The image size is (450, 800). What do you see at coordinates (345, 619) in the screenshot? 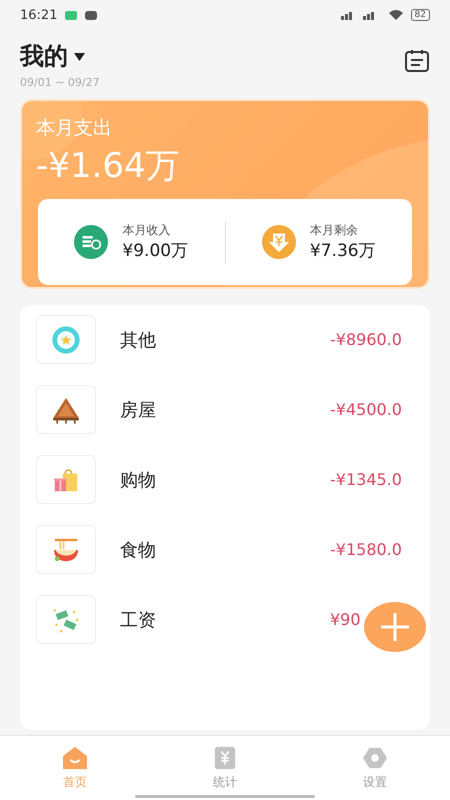
I see `category-amount: ¥90` at bounding box center [345, 619].